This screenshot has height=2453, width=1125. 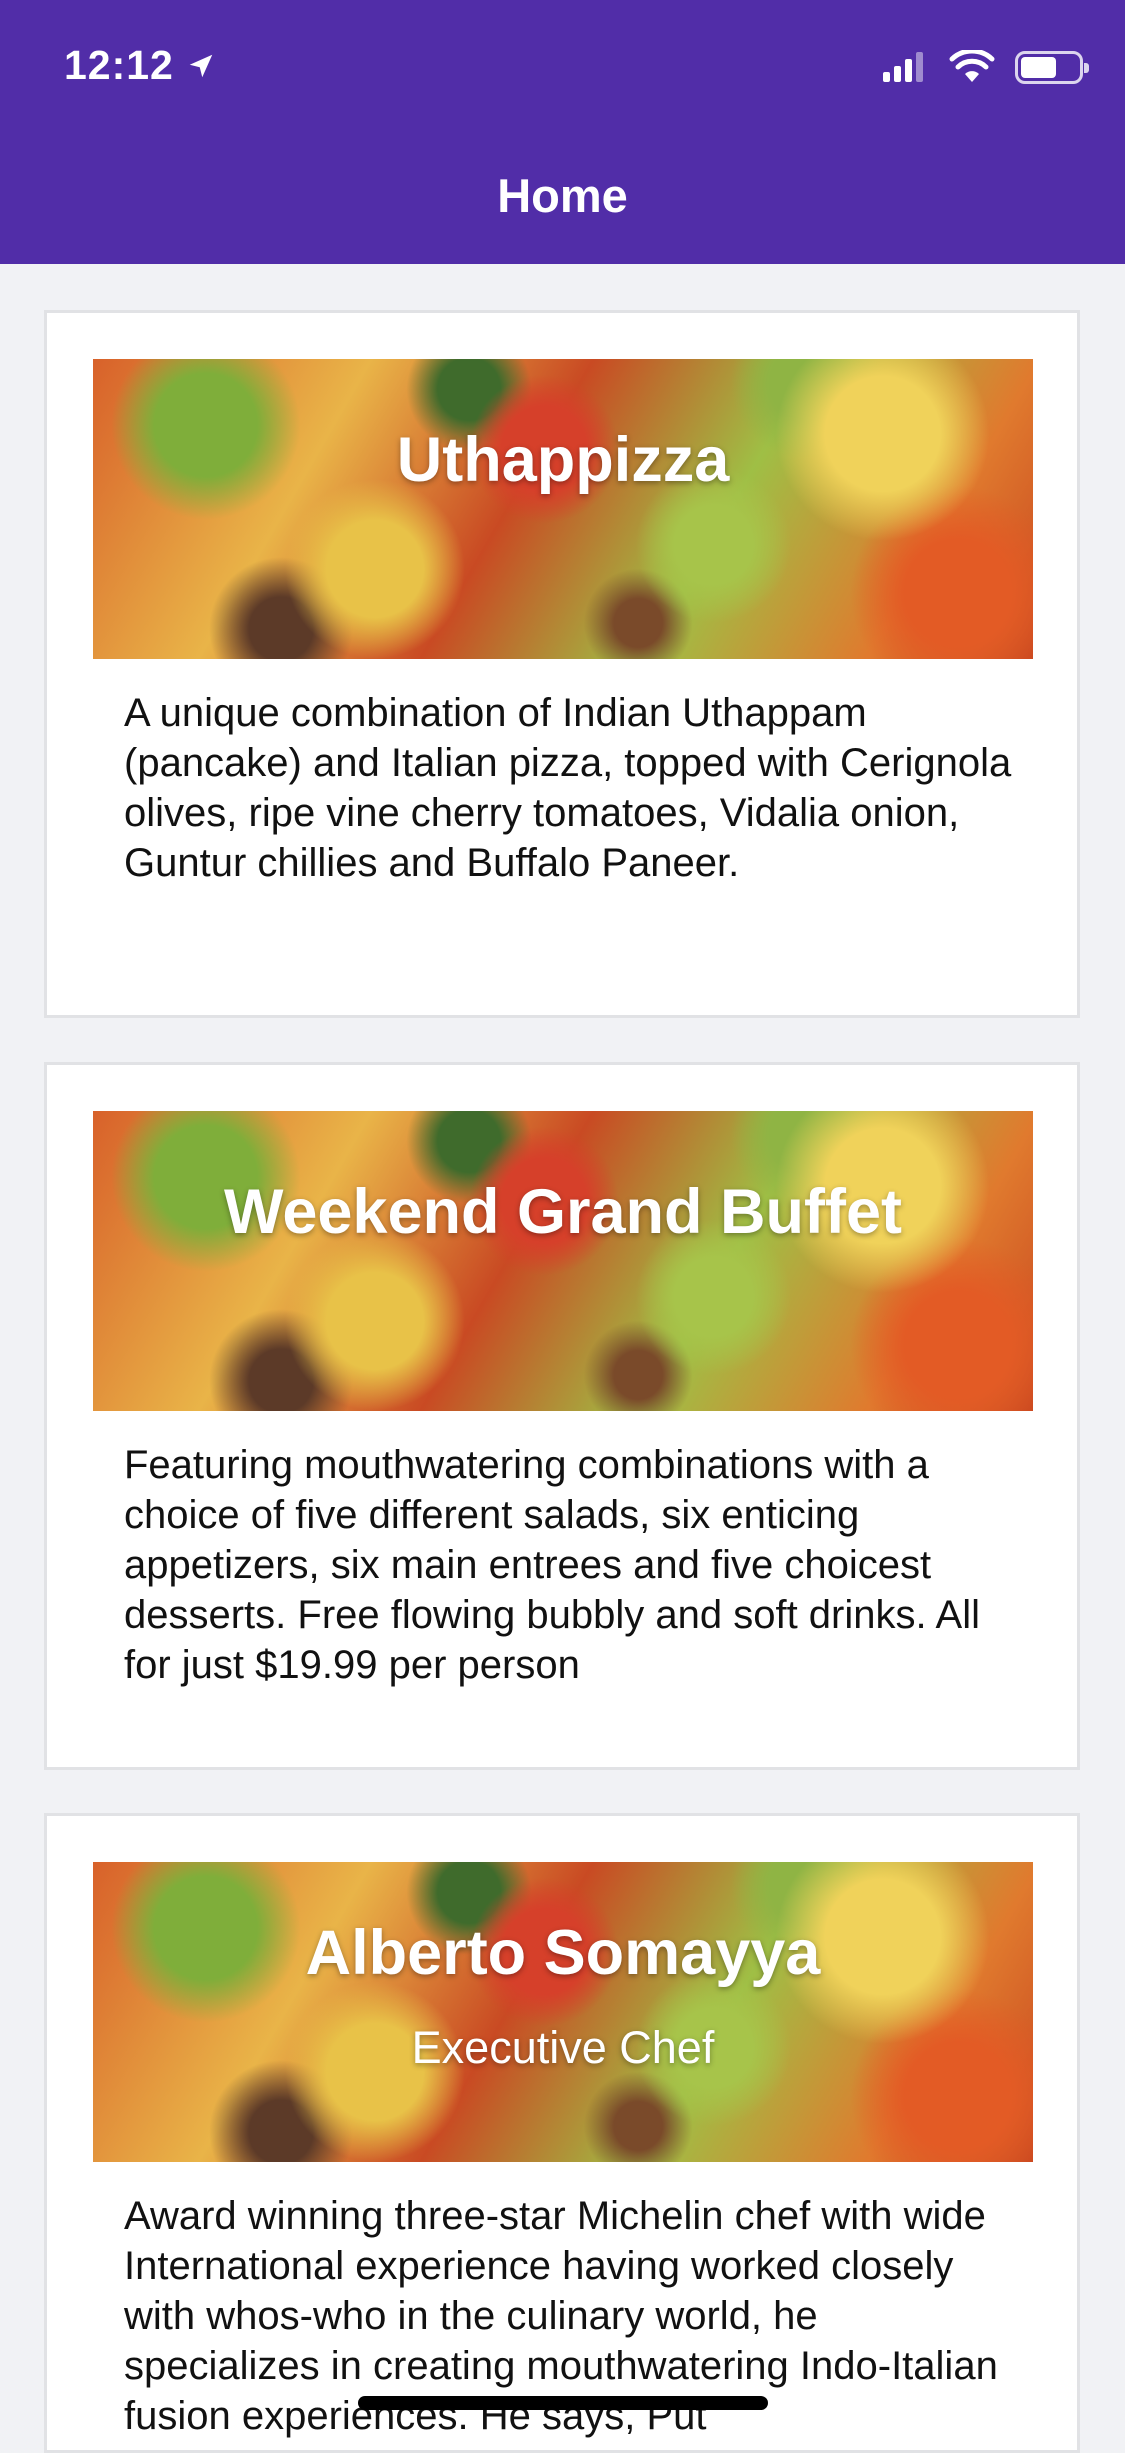 I want to click on card-title: Alberto Somayya, so click(x=563, y=1953).